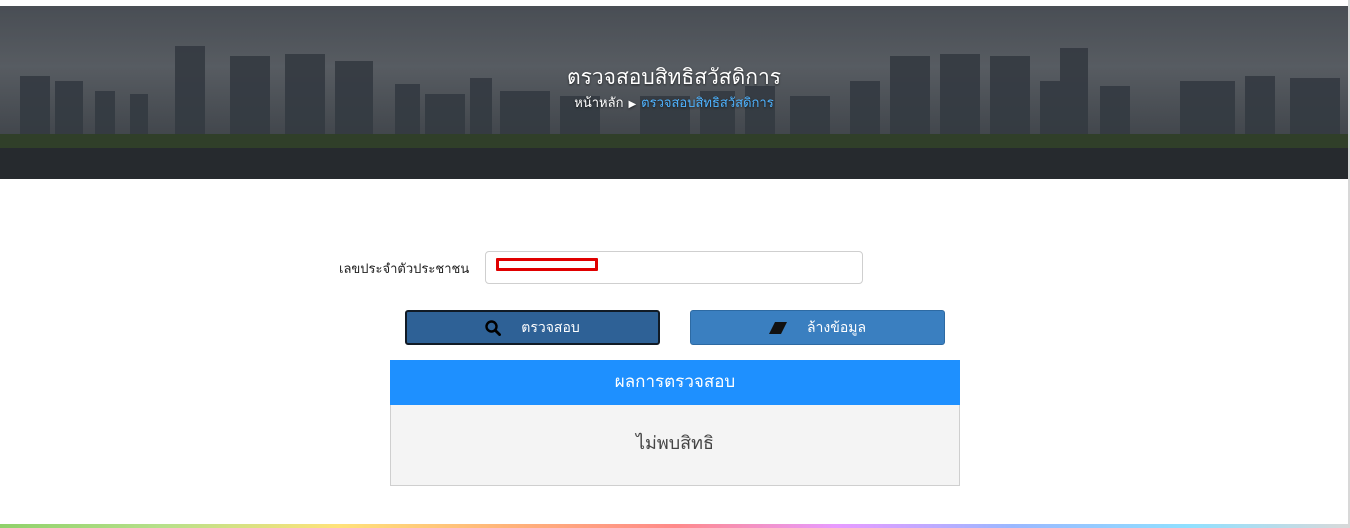  What do you see at coordinates (836, 327) in the screenshot?
I see `clear-button-label: ล้างข้อมูล` at bounding box center [836, 327].